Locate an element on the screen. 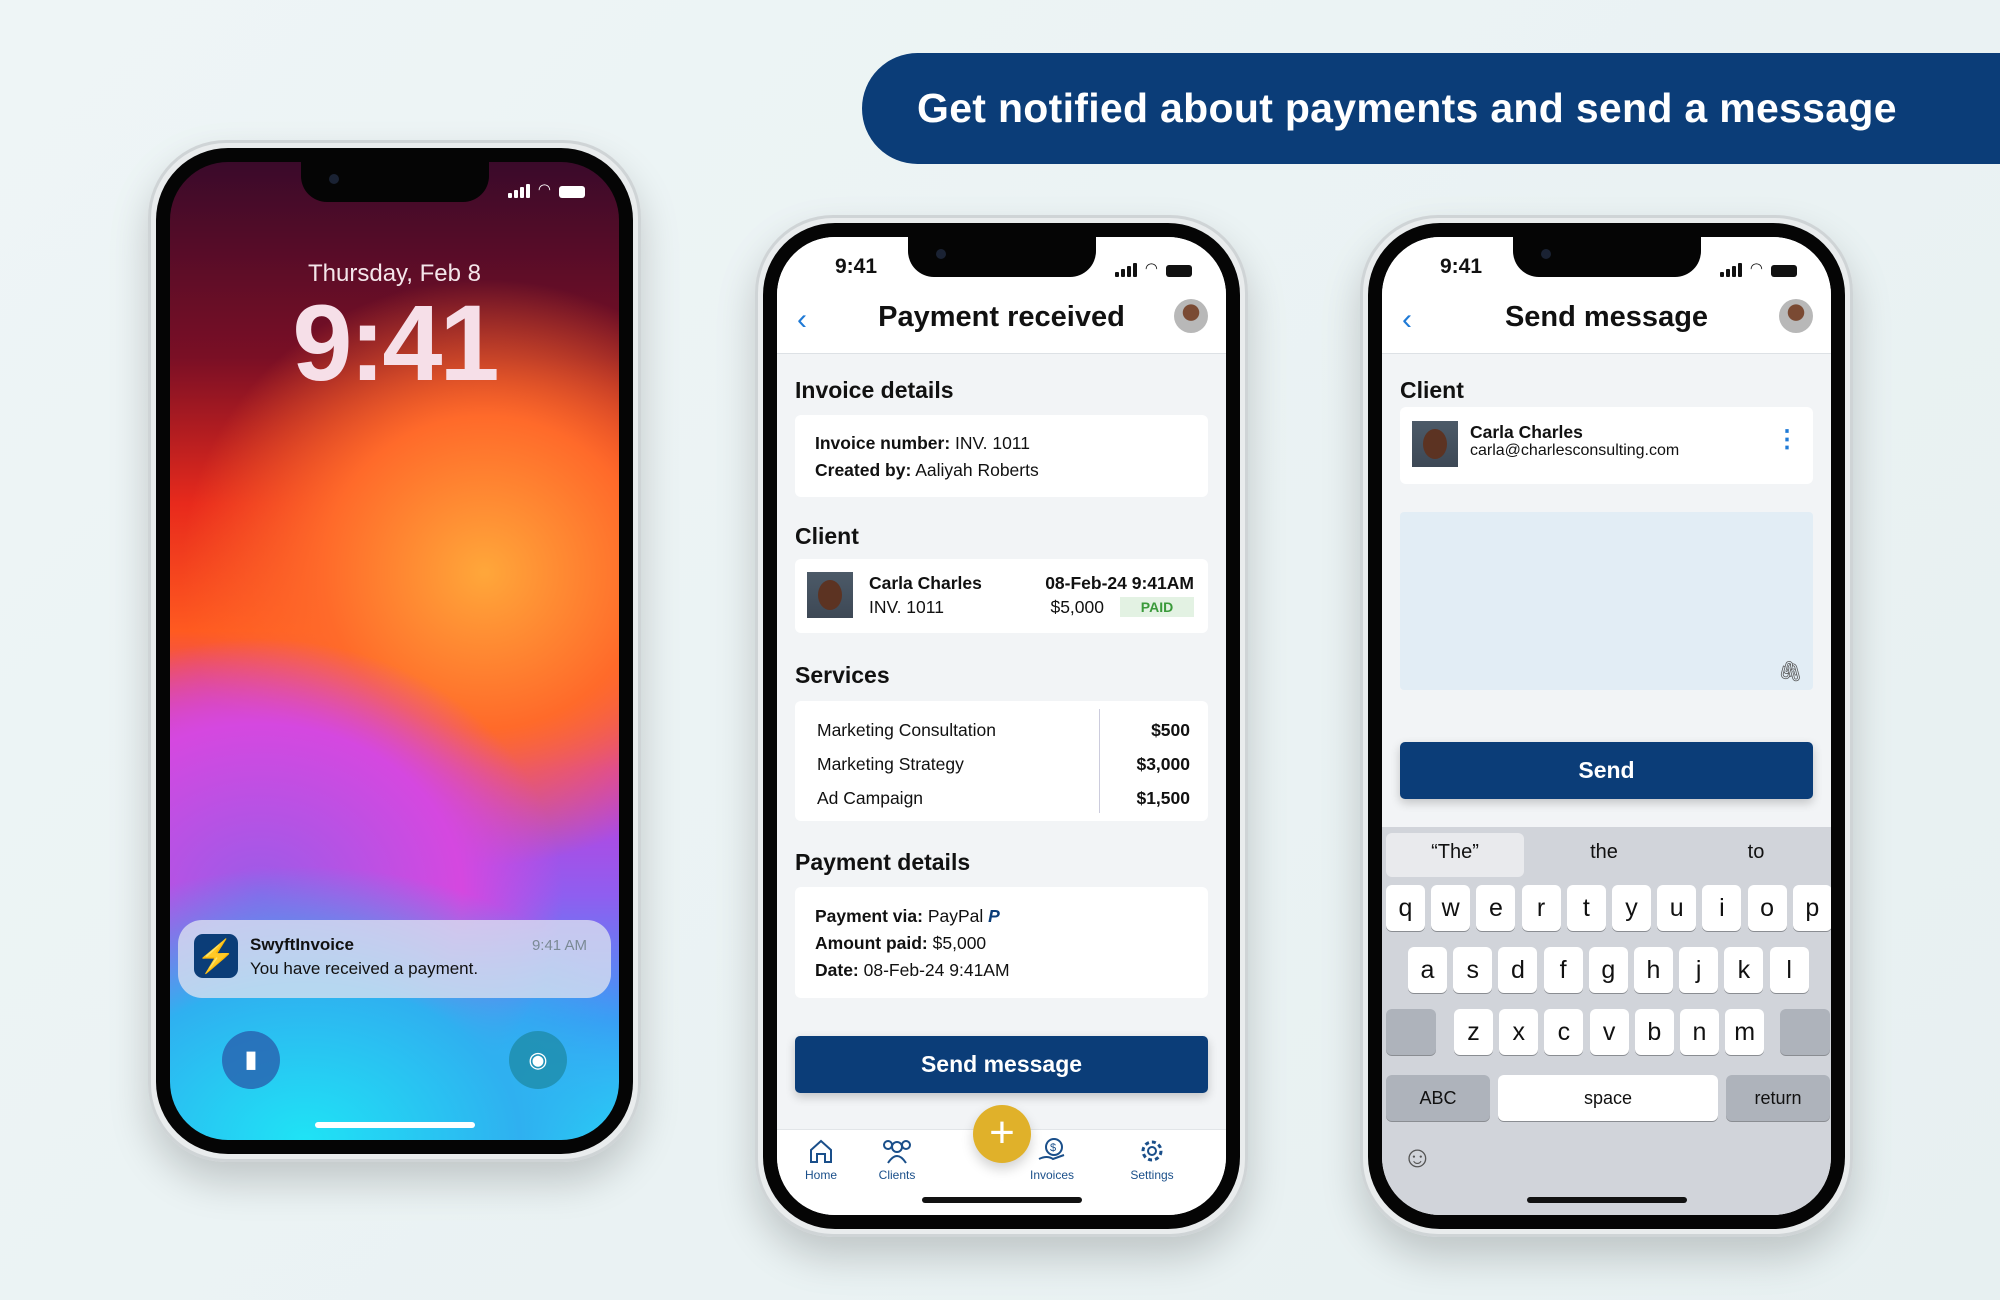  key-a: a is located at coordinates (1427, 970).